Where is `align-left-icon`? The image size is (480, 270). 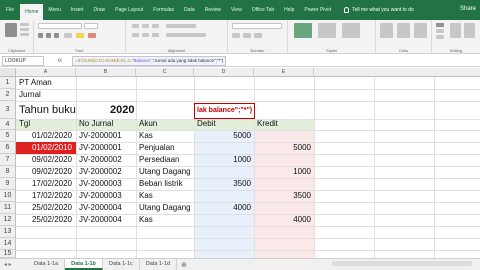 align-left-icon is located at coordinates (135, 35).